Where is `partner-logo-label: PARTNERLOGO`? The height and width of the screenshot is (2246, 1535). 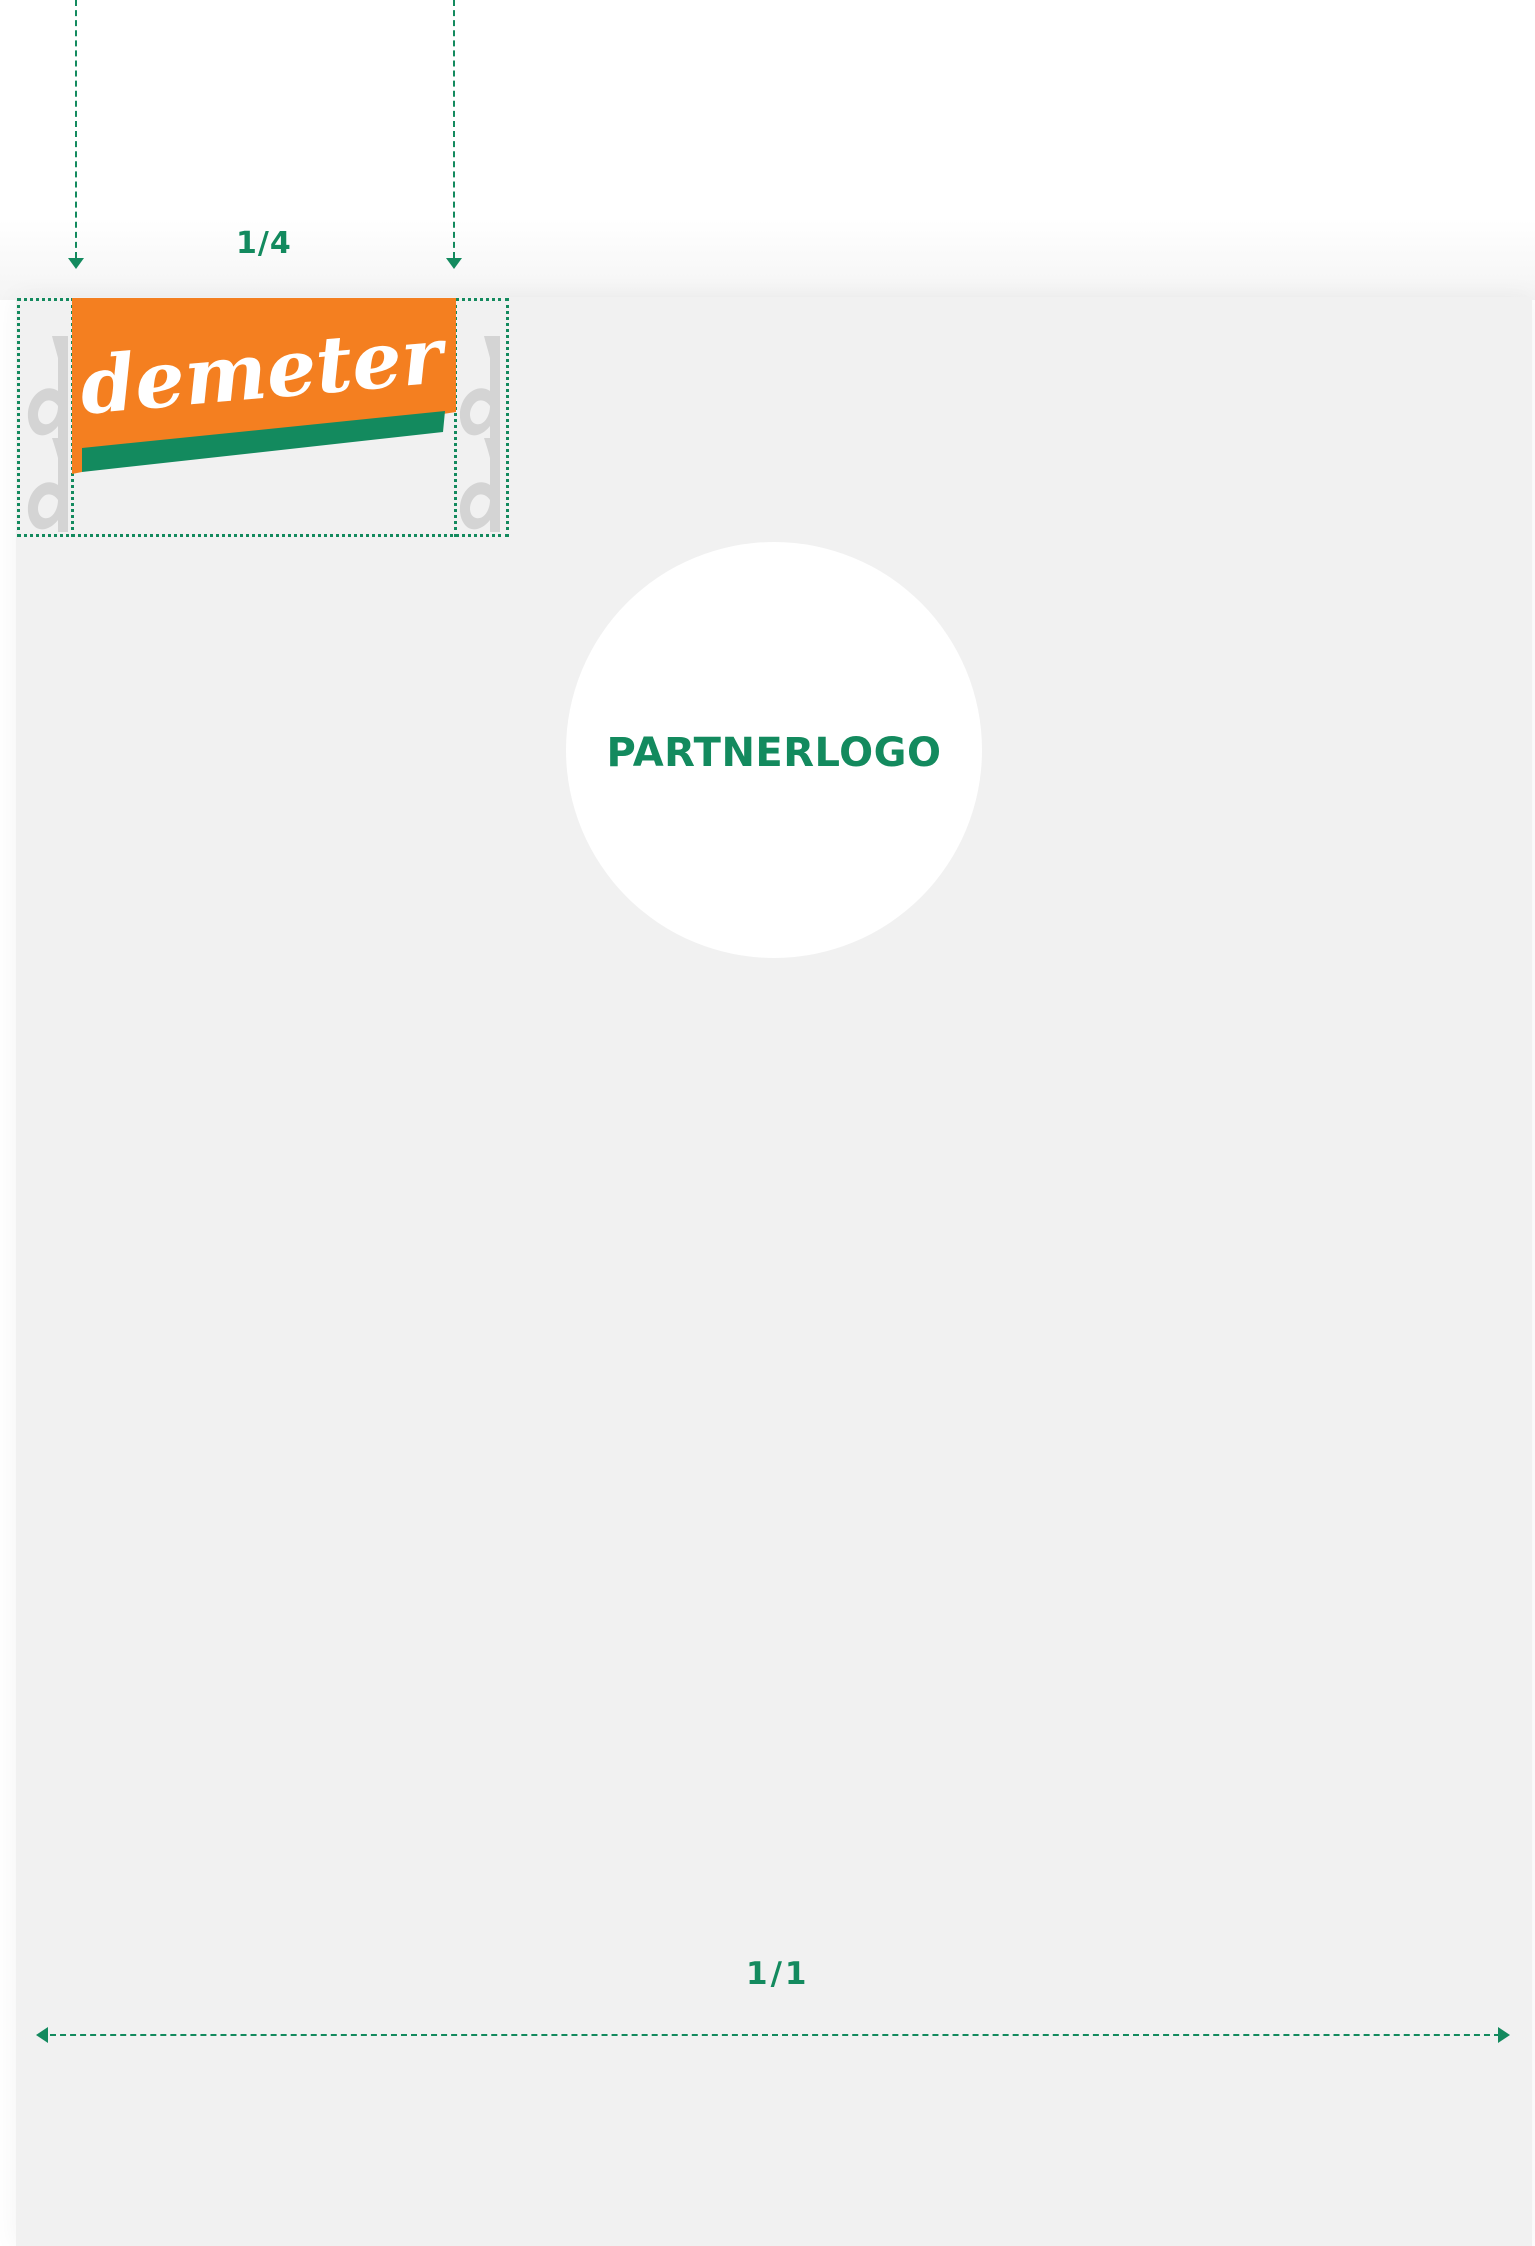 partner-logo-label: PARTNERLOGO is located at coordinates (774, 753).